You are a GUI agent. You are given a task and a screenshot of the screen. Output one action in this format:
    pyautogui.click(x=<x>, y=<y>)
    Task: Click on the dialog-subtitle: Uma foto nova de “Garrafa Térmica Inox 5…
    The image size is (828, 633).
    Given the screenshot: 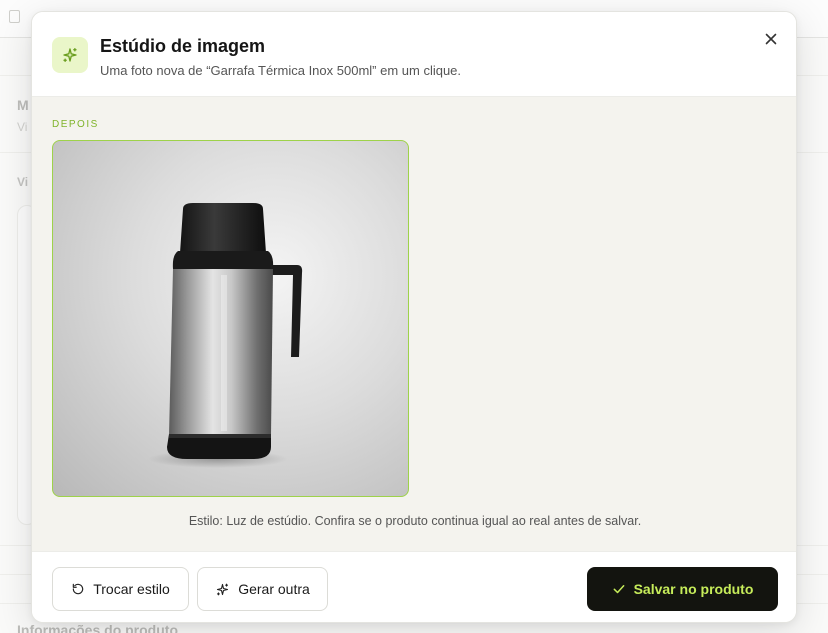 What is the action you would take?
    pyautogui.click(x=281, y=70)
    